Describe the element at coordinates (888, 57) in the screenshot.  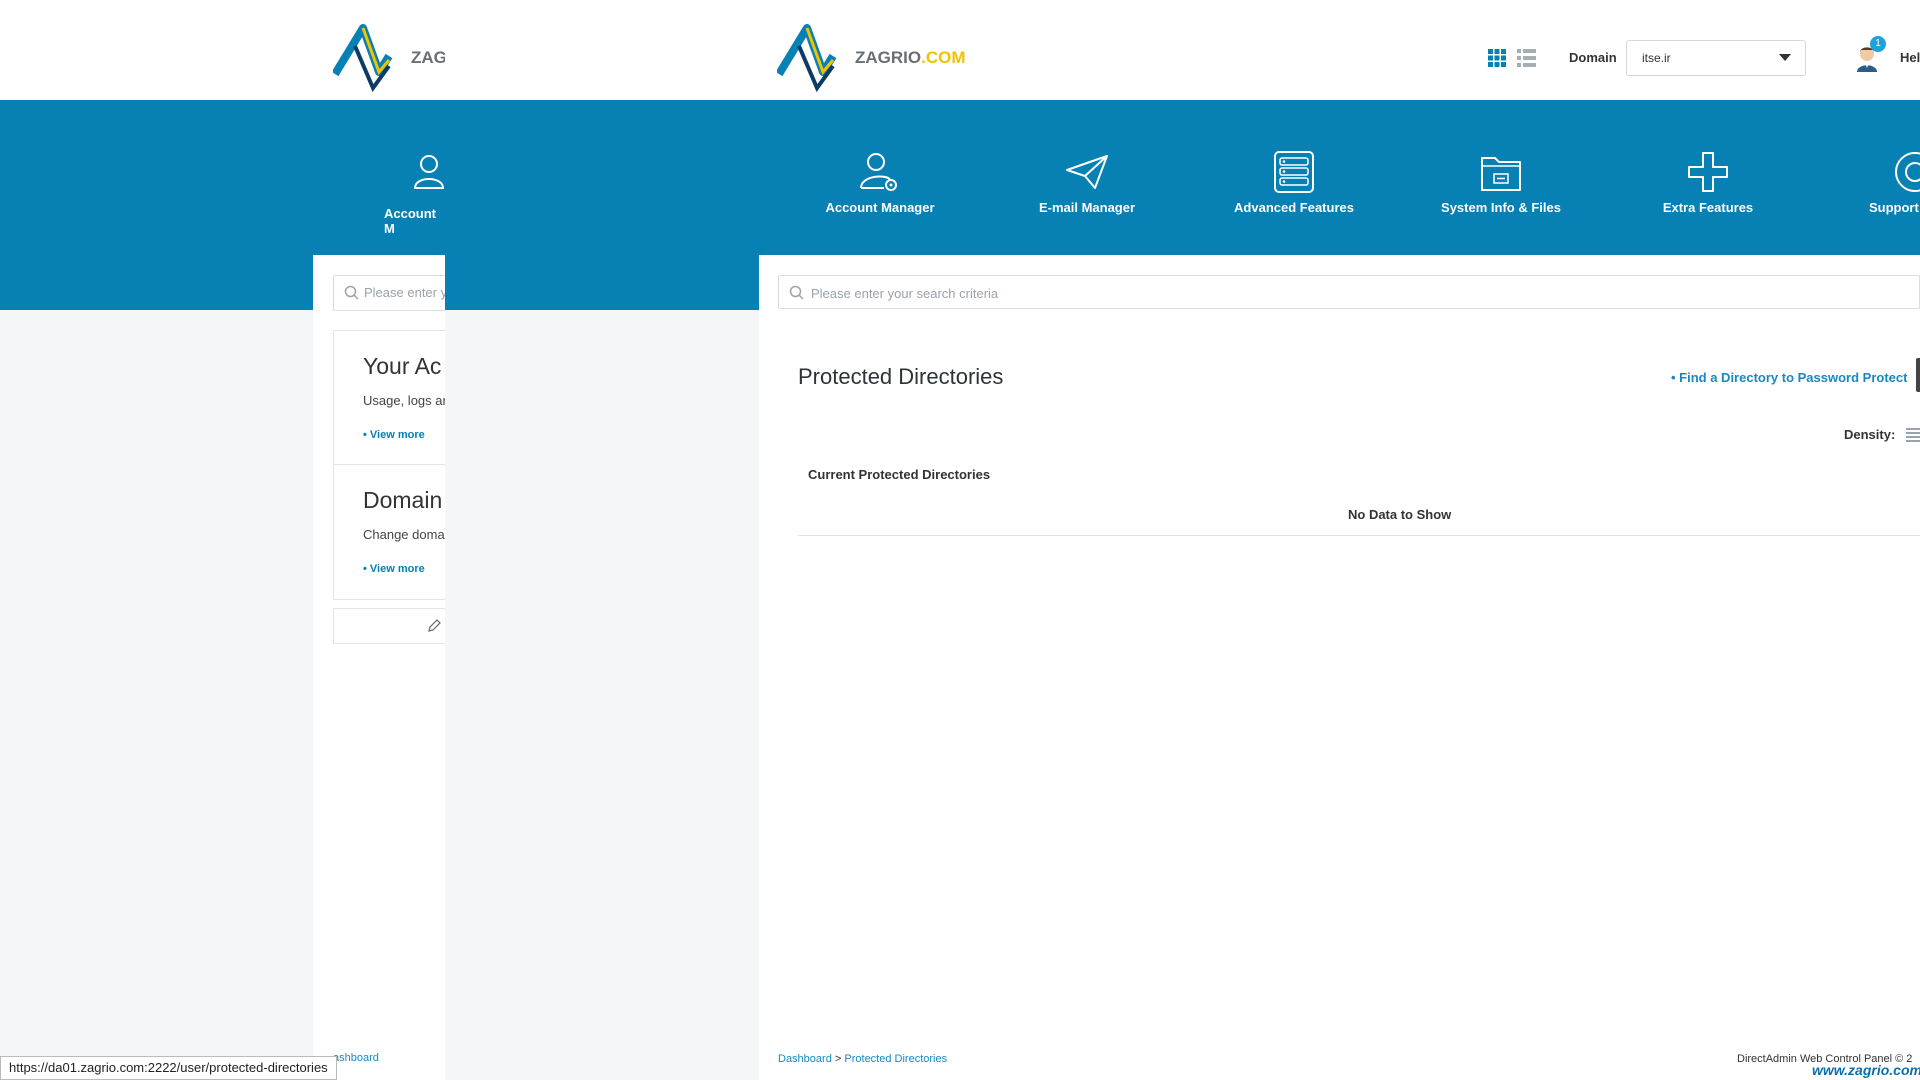
I see `logo-name: ZAGRIO` at that location.